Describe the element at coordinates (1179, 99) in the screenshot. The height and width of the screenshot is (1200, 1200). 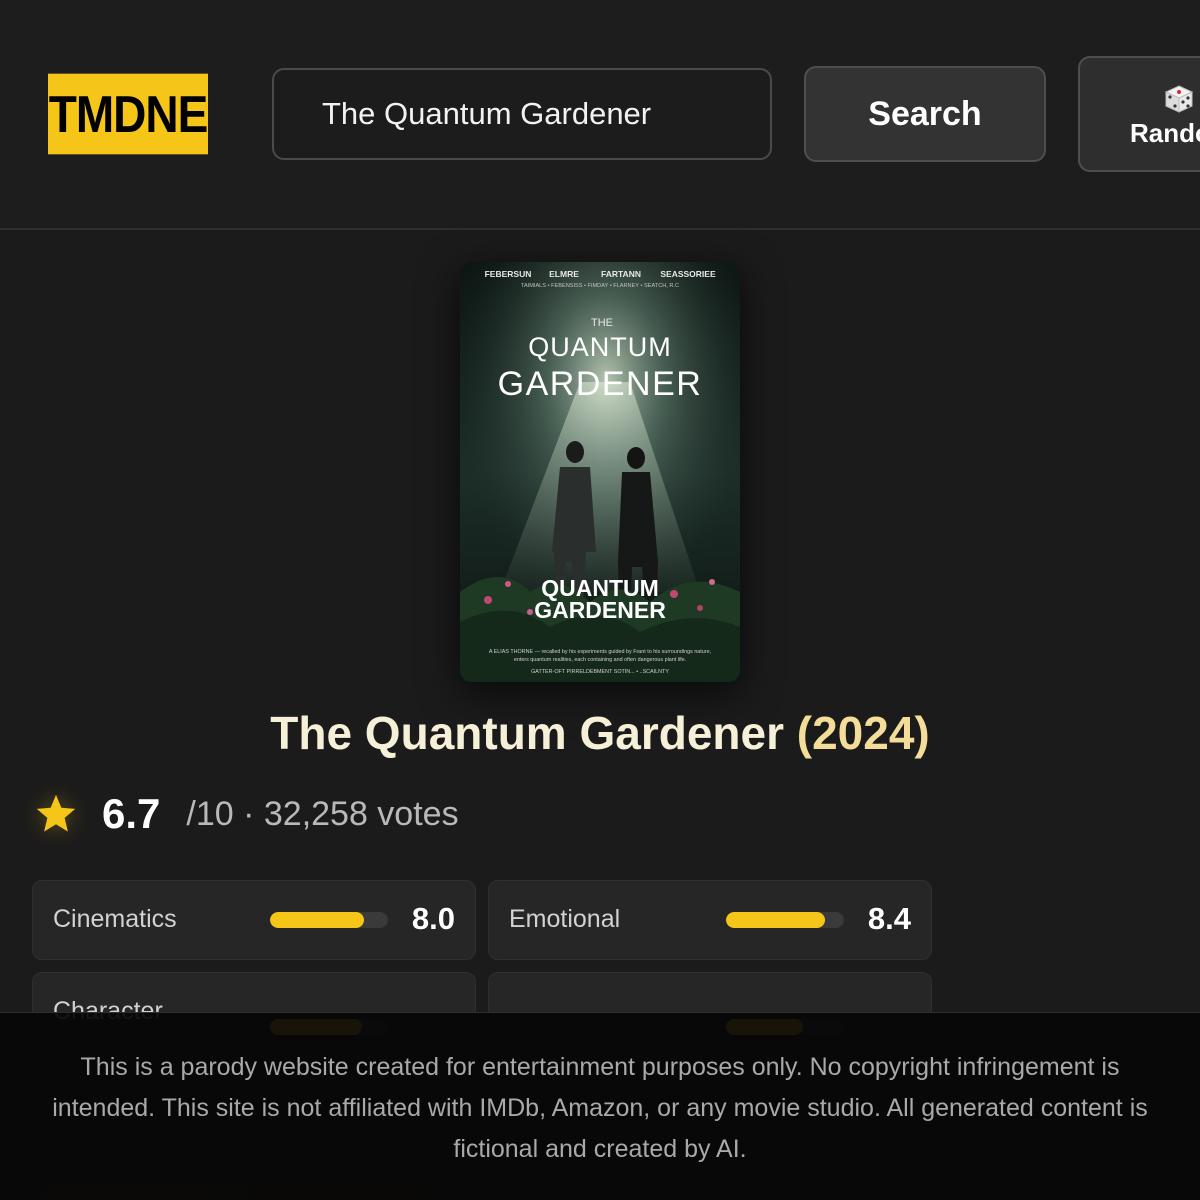
I see `dice-icon` at that location.